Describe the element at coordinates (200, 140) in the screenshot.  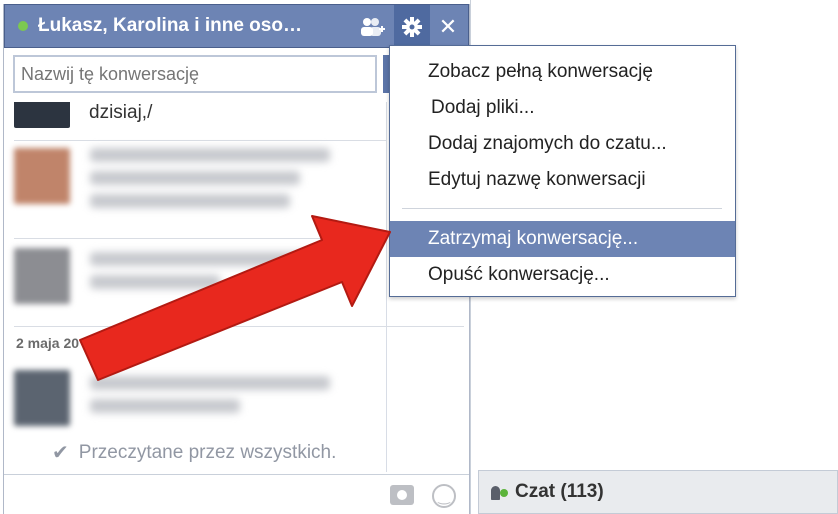
I see `message-divider` at that location.